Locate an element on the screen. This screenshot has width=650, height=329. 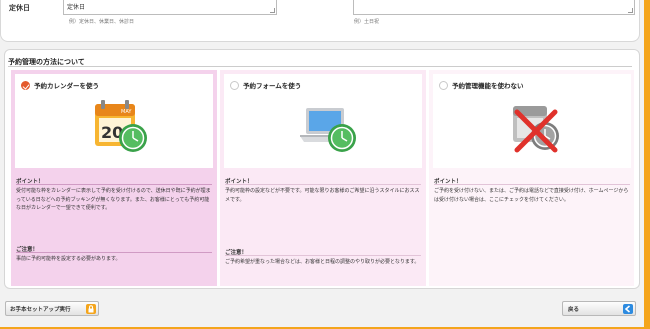
holiday-textarea-value: 定休日 is located at coordinates (76, 7).